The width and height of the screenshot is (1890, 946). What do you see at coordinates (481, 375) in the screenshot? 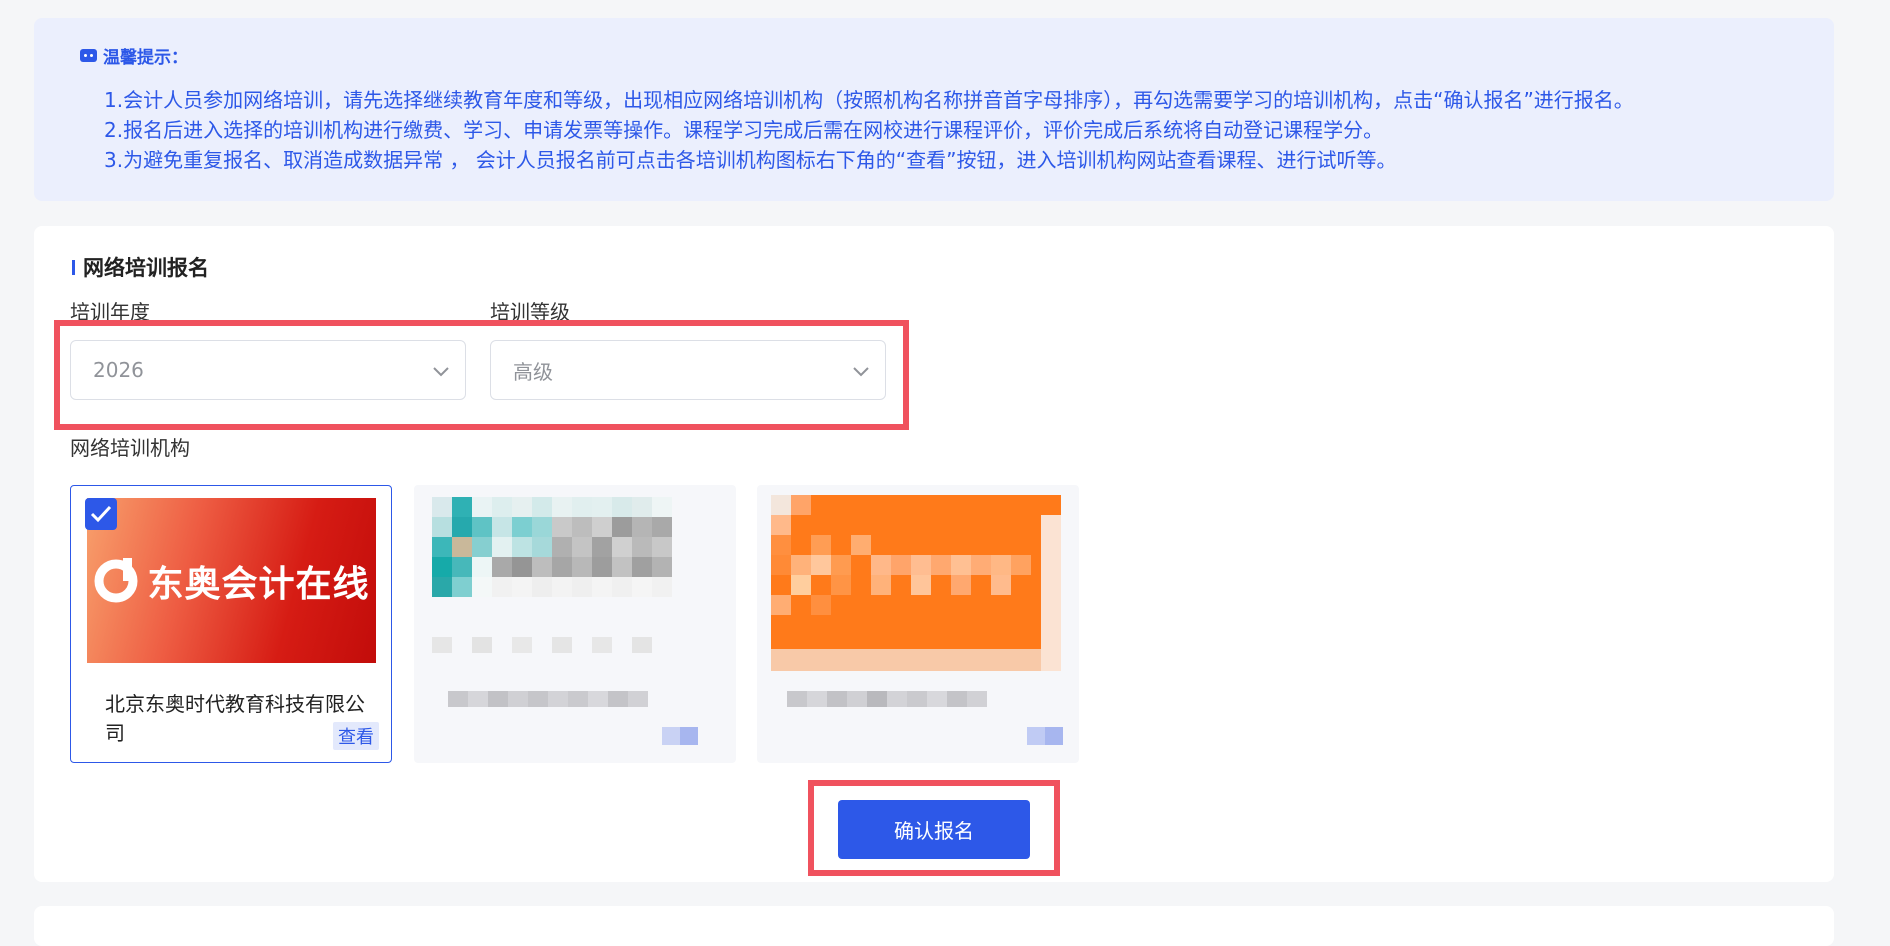
I see `annotation-box-selects` at bounding box center [481, 375].